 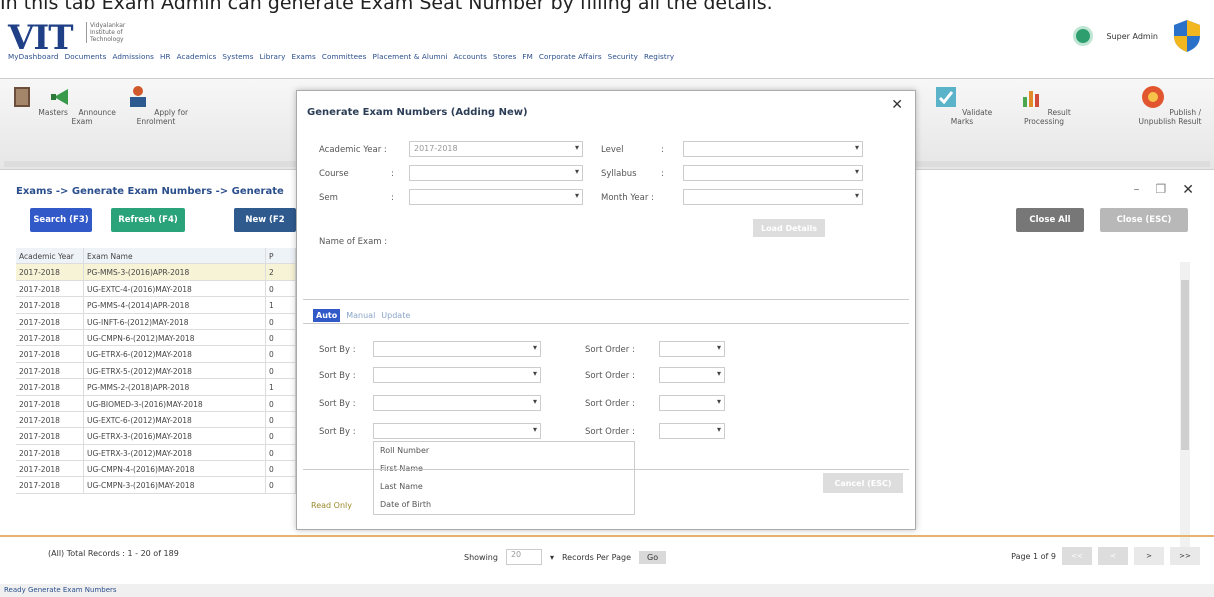 I want to click on shield-logo-icon, so click(x=1187, y=36).